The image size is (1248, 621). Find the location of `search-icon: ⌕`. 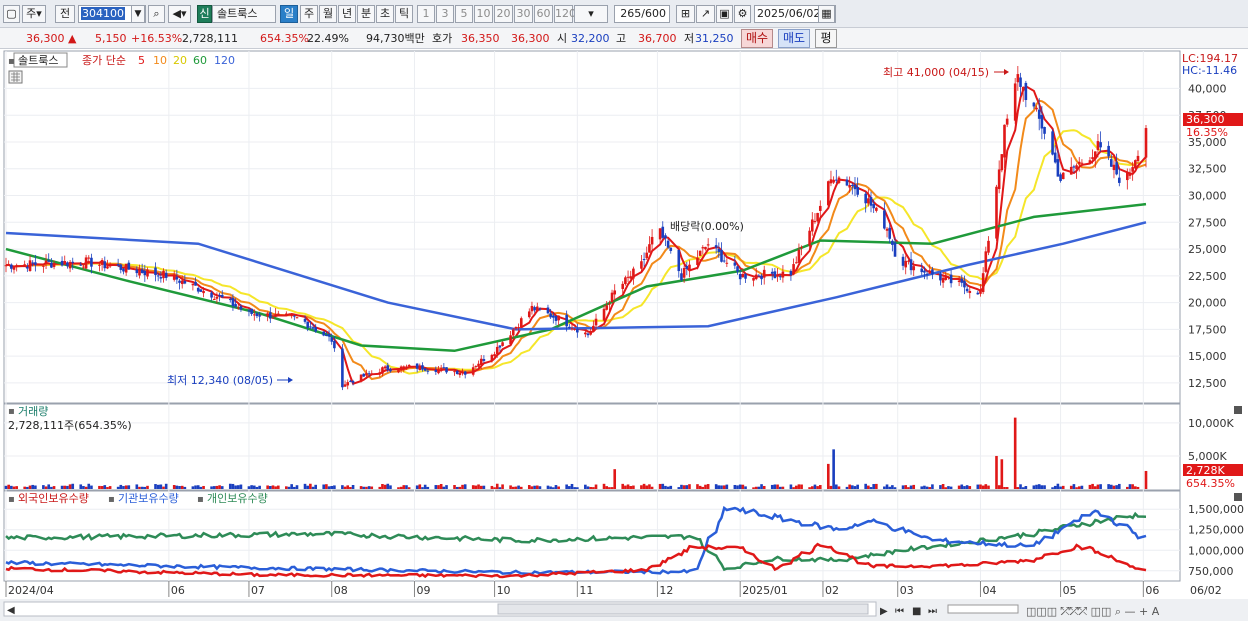

search-icon: ⌕ is located at coordinates (156, 14).